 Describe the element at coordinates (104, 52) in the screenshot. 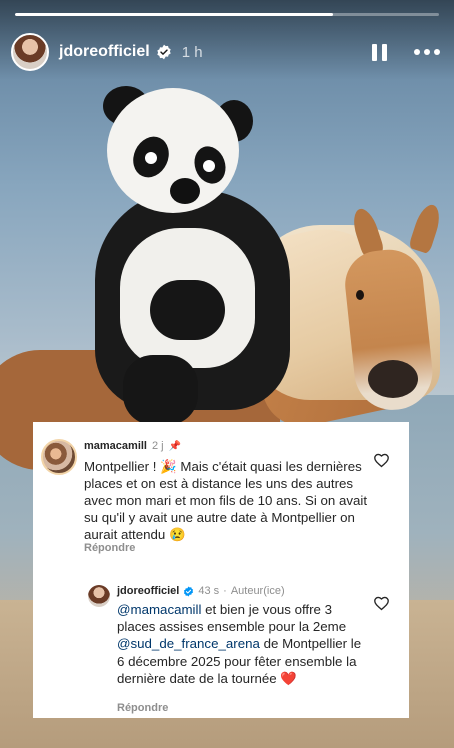

I see `story-username: jdoreofficiel` at that location.